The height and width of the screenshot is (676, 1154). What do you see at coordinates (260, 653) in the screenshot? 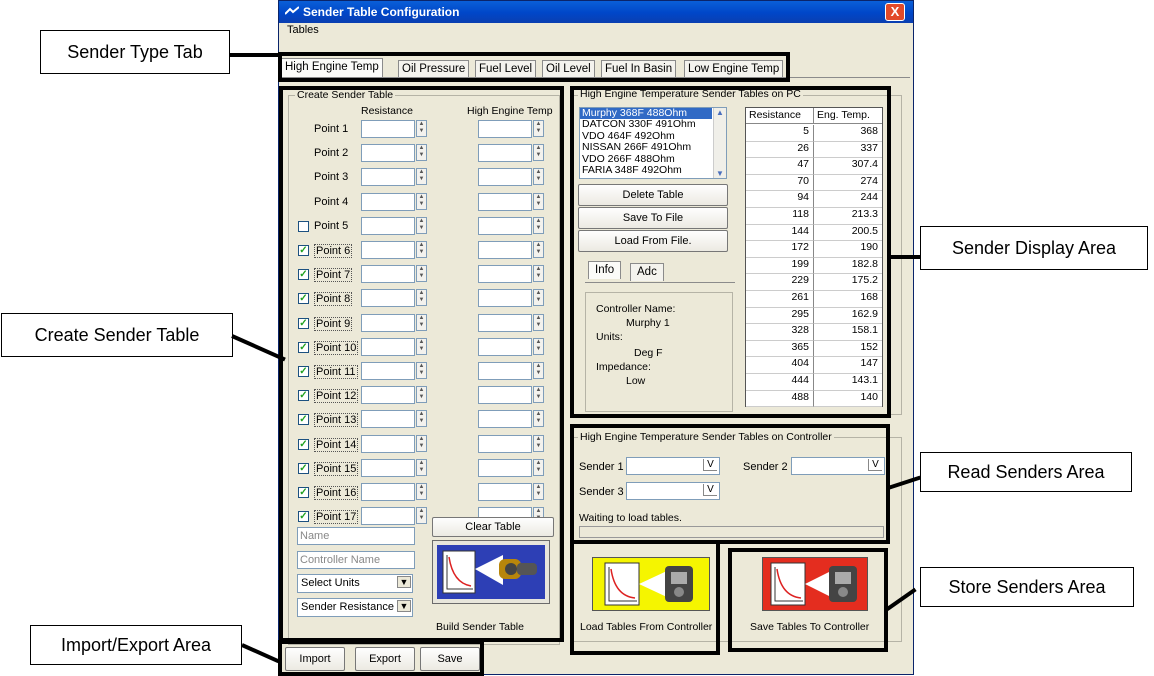
I see `leader-import` at bounding box center [260, 653].